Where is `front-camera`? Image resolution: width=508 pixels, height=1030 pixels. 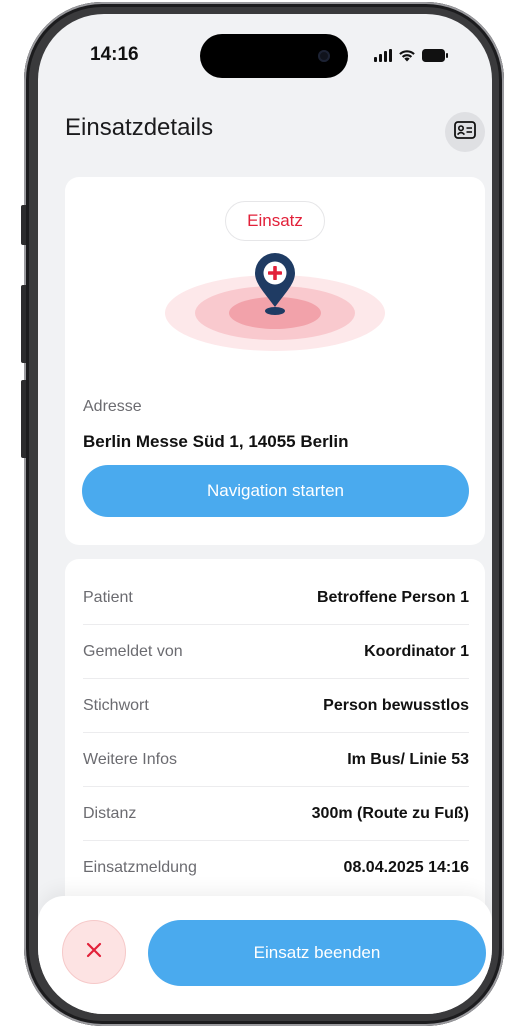
front-camera is located at coordinates (324, 56).